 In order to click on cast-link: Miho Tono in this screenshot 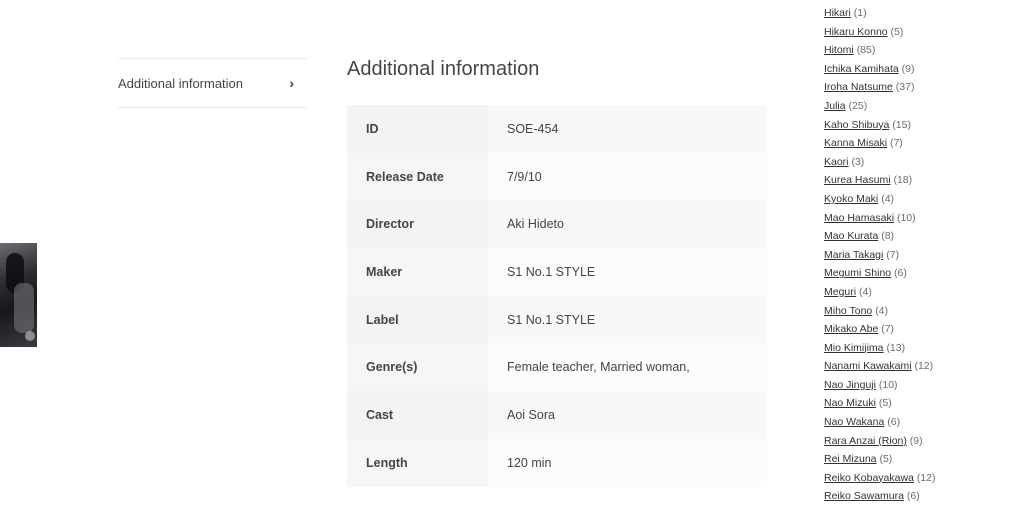, I will do `click(848, 311)`.